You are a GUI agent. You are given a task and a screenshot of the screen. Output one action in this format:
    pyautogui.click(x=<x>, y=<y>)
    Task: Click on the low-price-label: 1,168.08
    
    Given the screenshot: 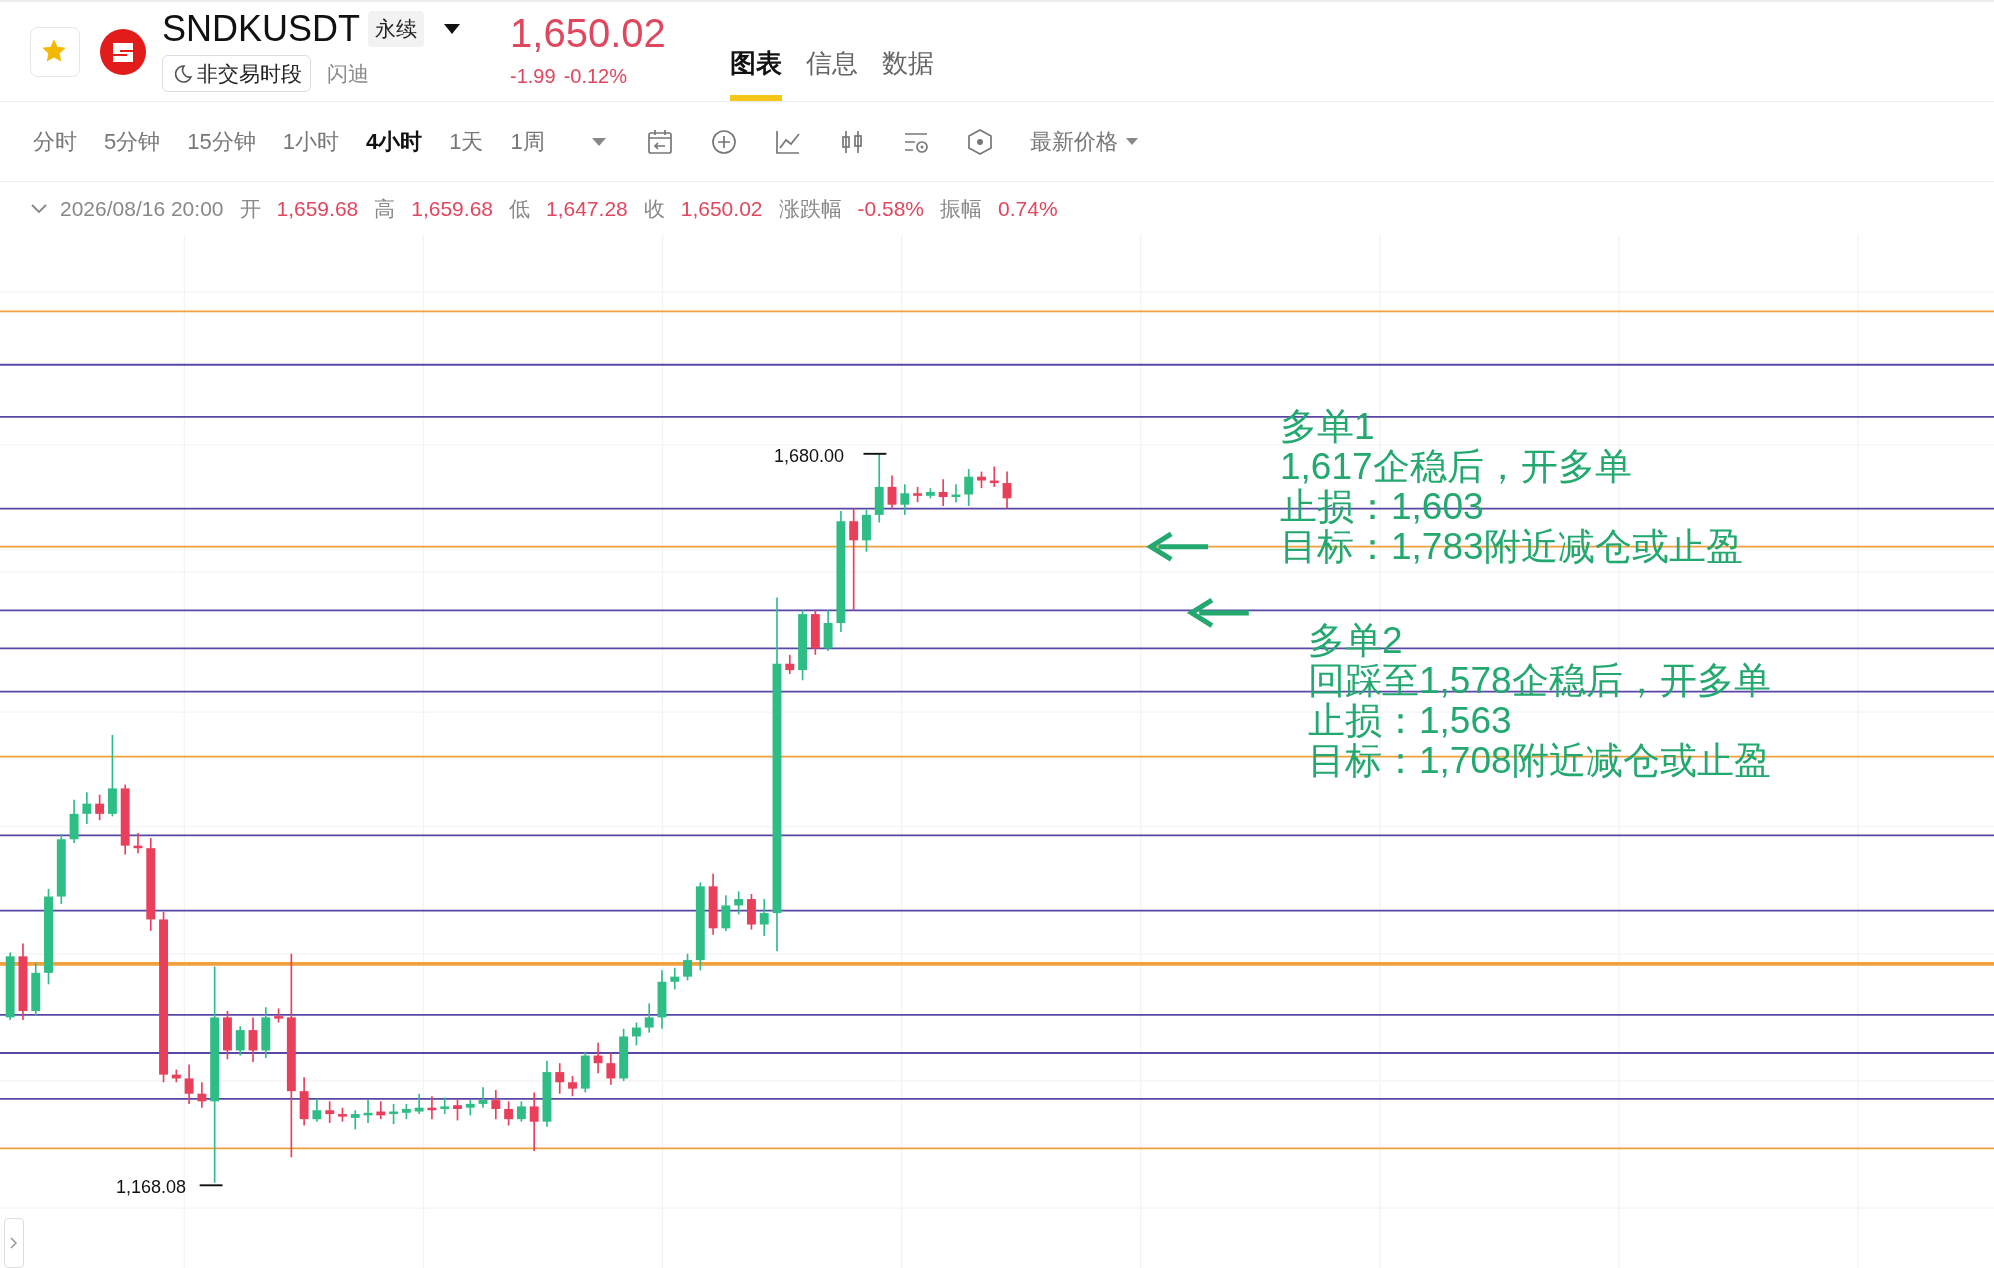 What is the action you would take?
    pyautogui.click(x=151, y=1187)
    